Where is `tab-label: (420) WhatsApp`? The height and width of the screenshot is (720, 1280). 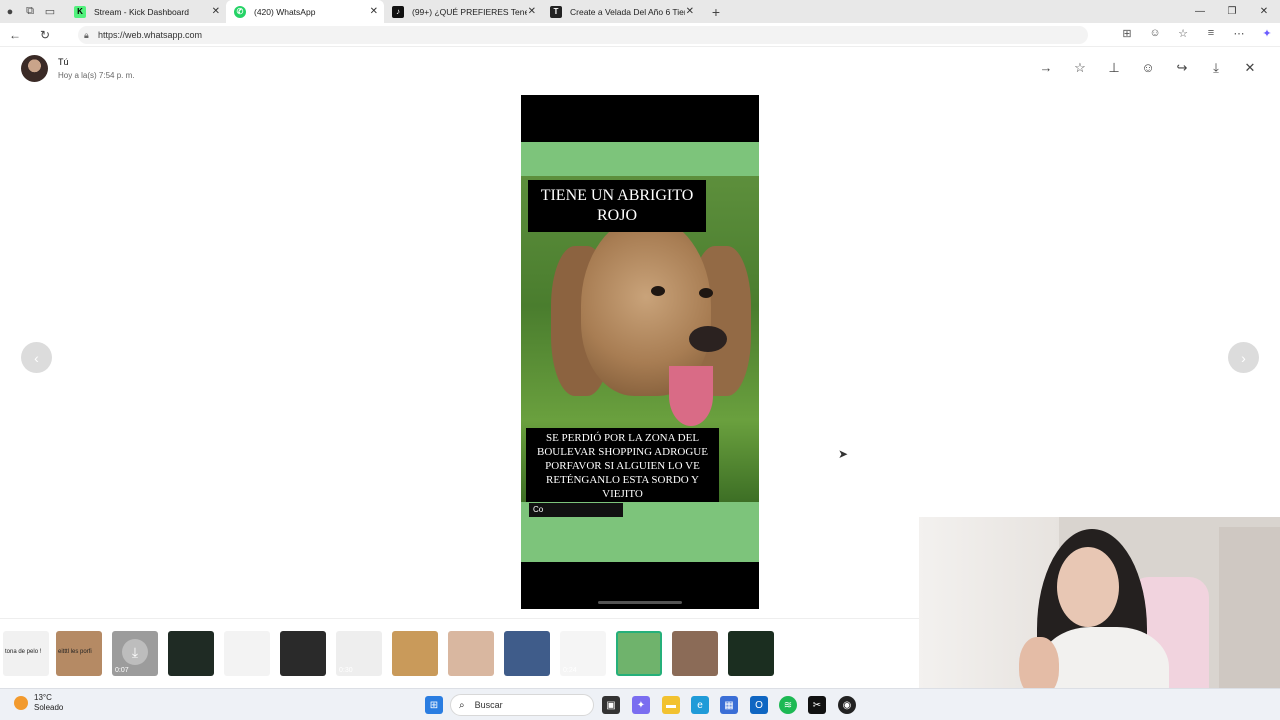
tab-label: (420) WhatsApp is located at coordinates (285, 11).